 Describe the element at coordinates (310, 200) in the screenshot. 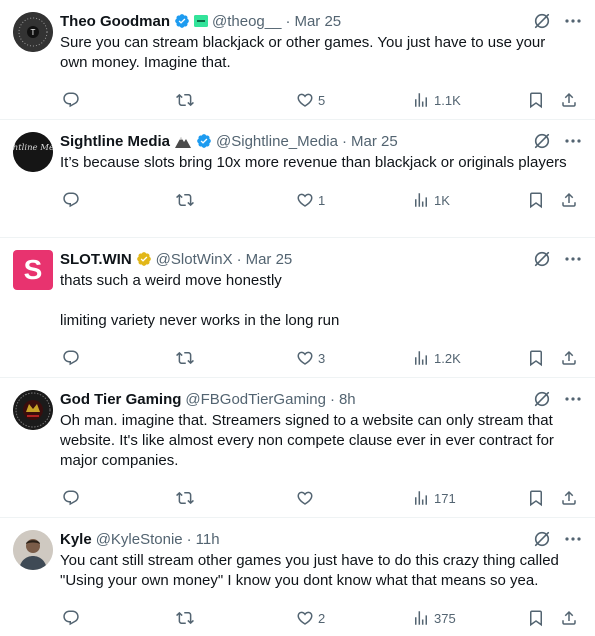

I see `like-button: 1` at that location.